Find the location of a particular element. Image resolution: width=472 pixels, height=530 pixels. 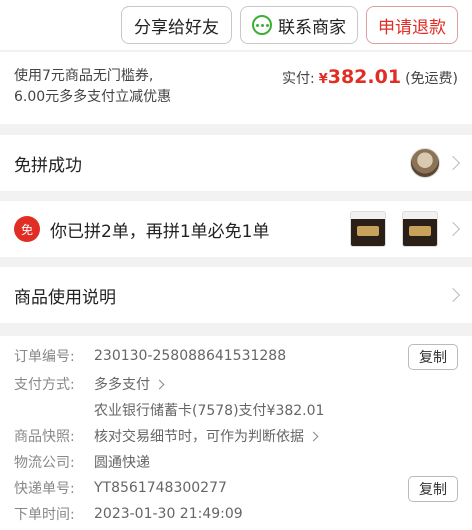

group-status-row: 免拼成功 is located at coordinates (236, 163).